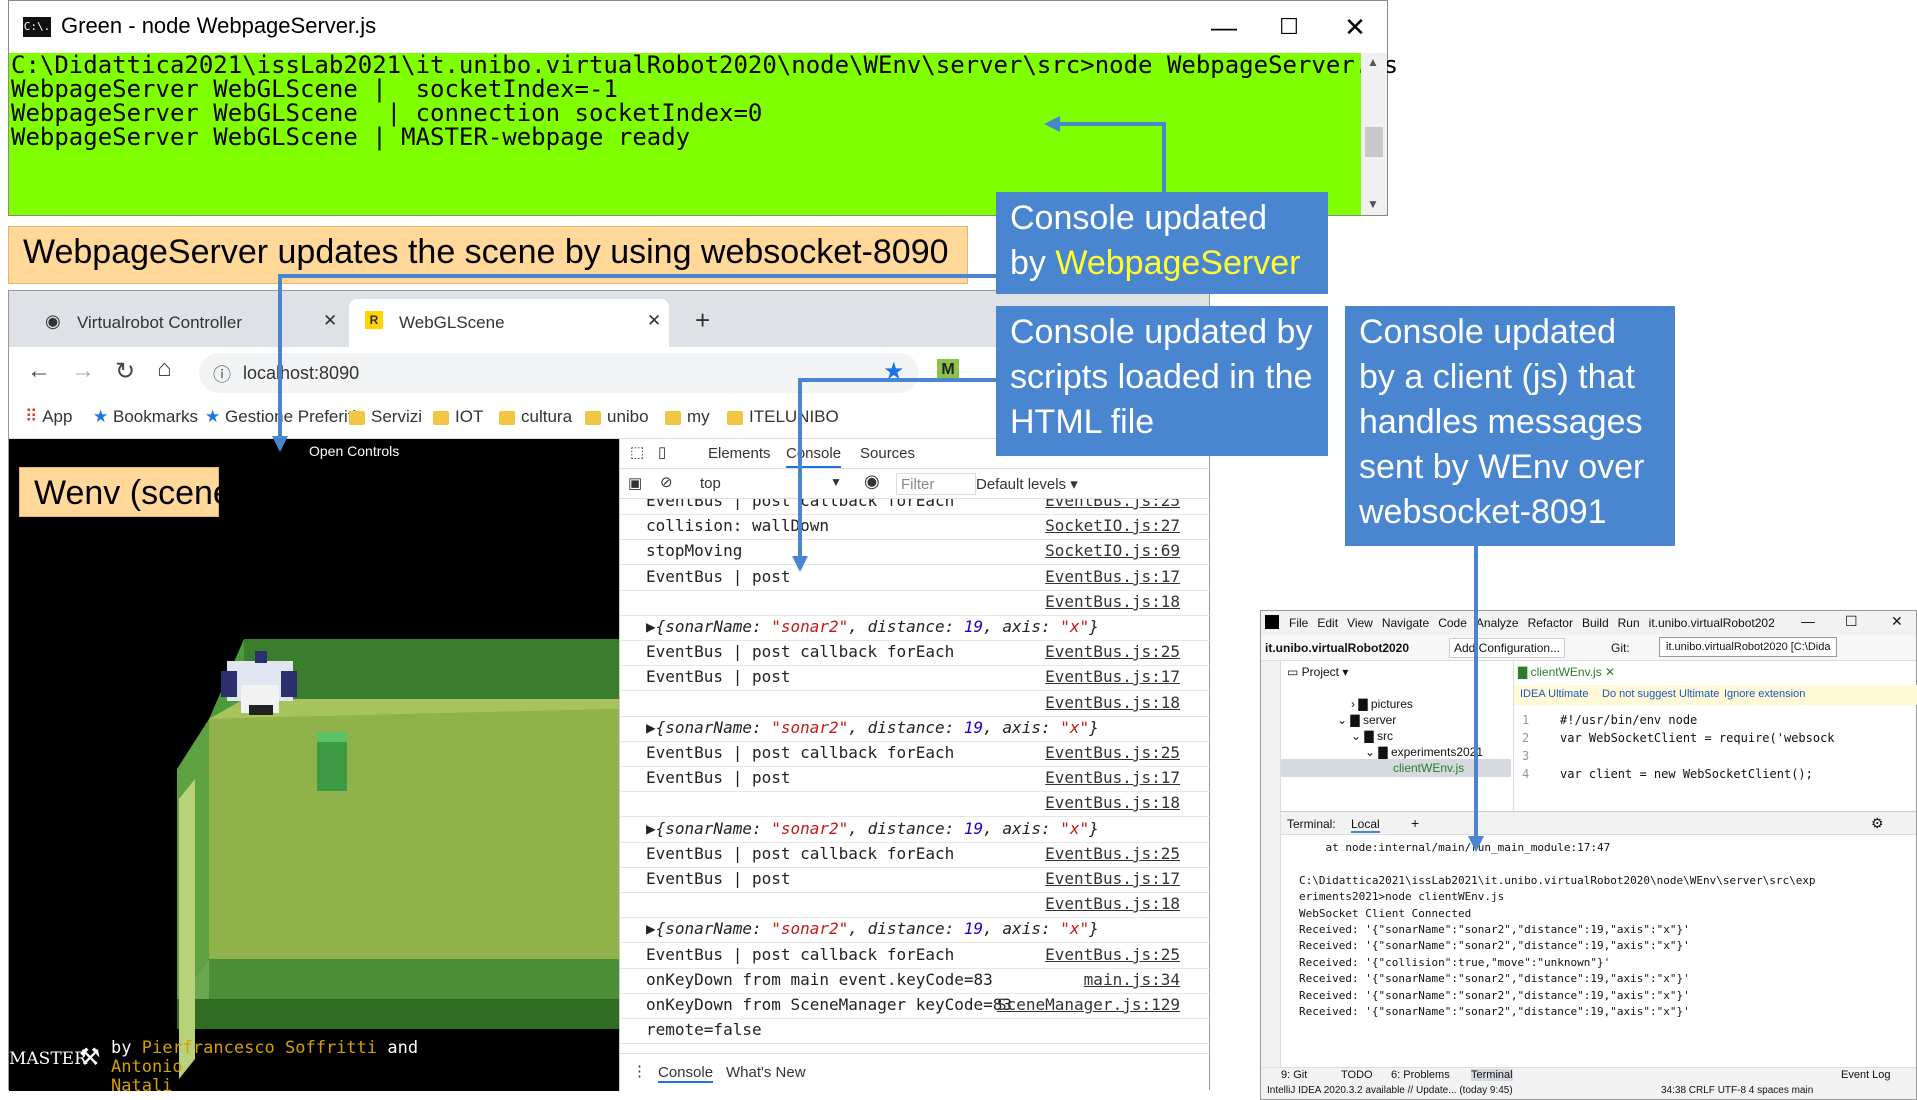 This screenshot has height=1100, width=1917. What do you see at coordinates (1550, 623) in the screenshot?
I see `menu-item: Refactor` at bounding box center [1550, 623].